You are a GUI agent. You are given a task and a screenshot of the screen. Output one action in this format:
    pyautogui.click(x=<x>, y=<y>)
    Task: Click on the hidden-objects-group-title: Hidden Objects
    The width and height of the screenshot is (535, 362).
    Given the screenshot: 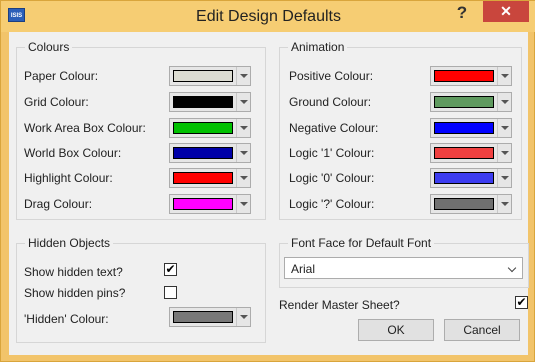 What is the action you would take?
    pyautogui.click(x=69, y=243)
    